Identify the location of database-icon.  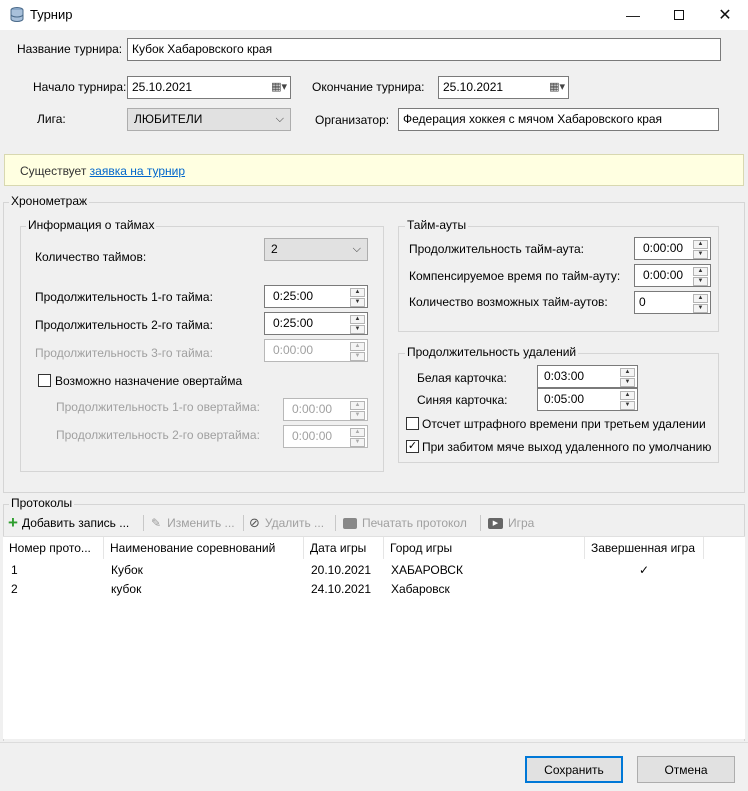
(17, 15).